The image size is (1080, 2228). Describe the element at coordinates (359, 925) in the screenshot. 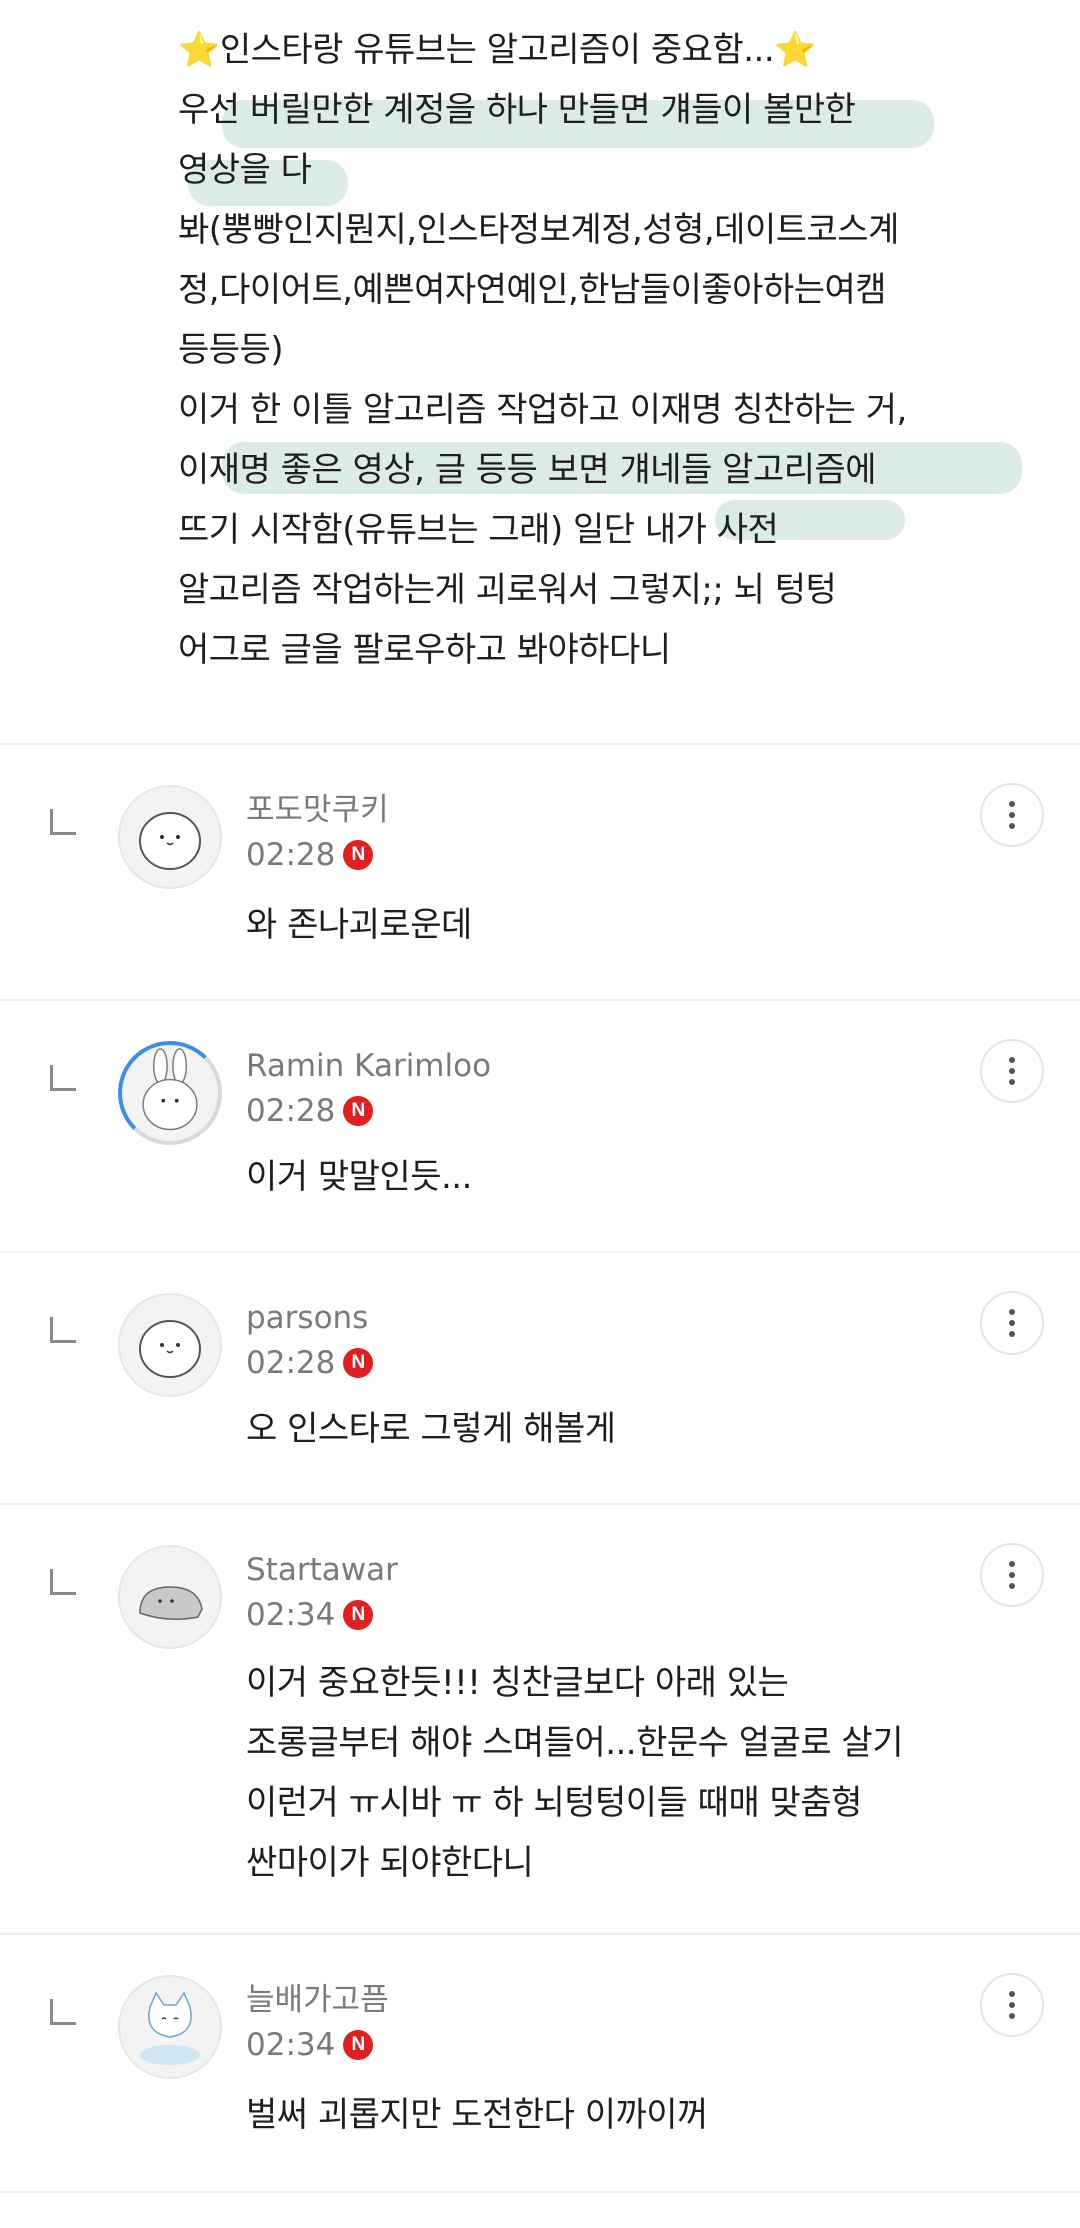

I see `comment-text: 와 존나괴로운데` at that location.